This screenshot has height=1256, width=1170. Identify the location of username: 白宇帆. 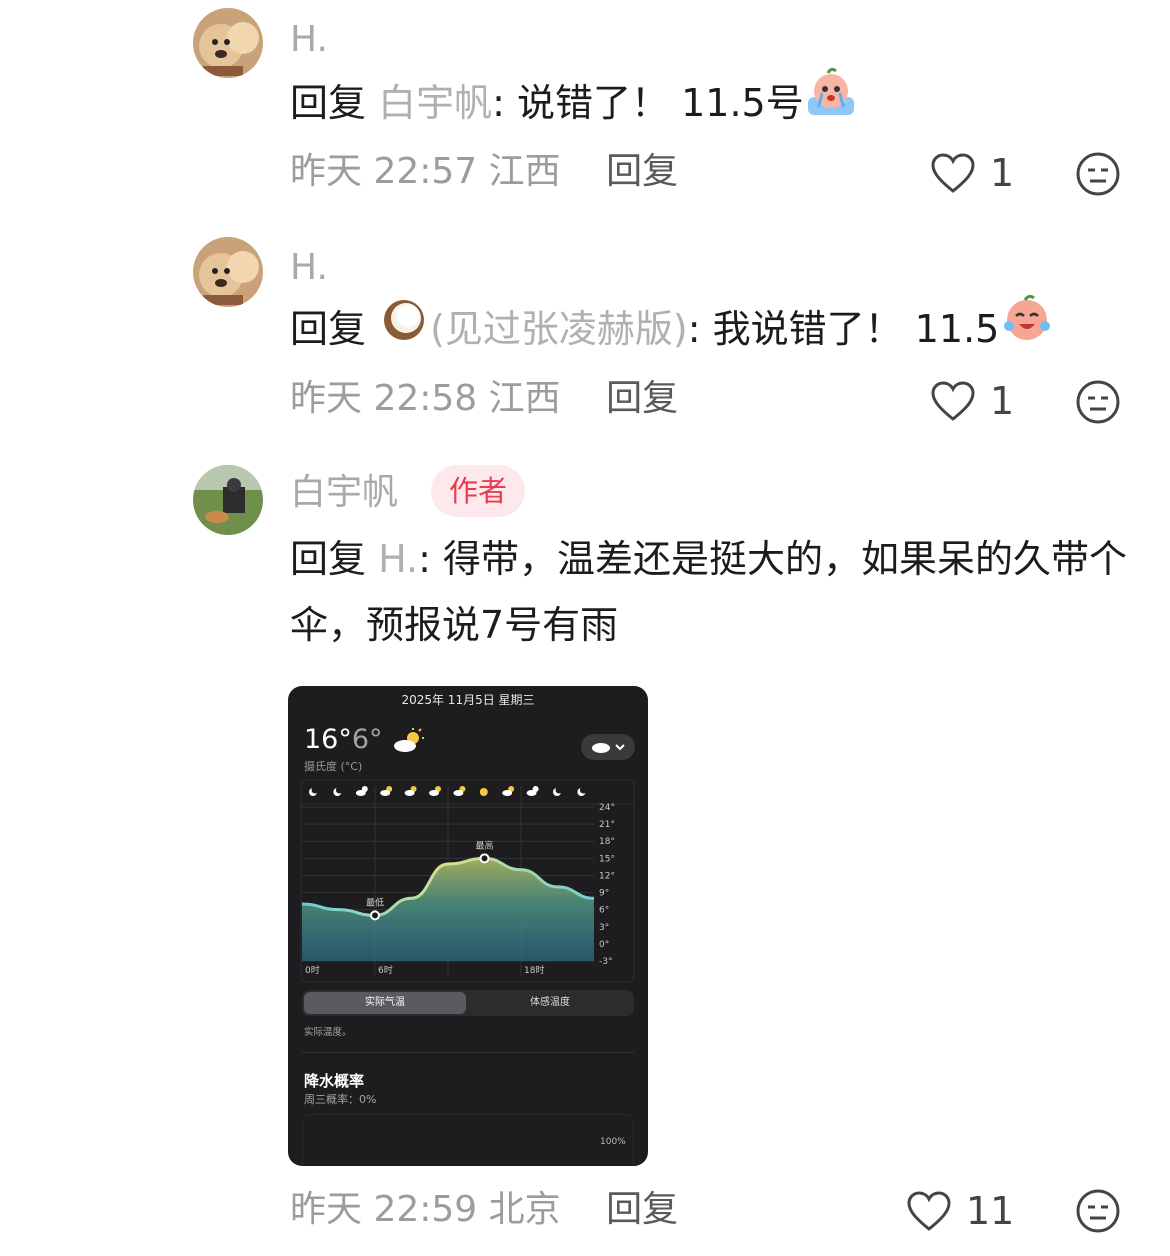
(344, 493).